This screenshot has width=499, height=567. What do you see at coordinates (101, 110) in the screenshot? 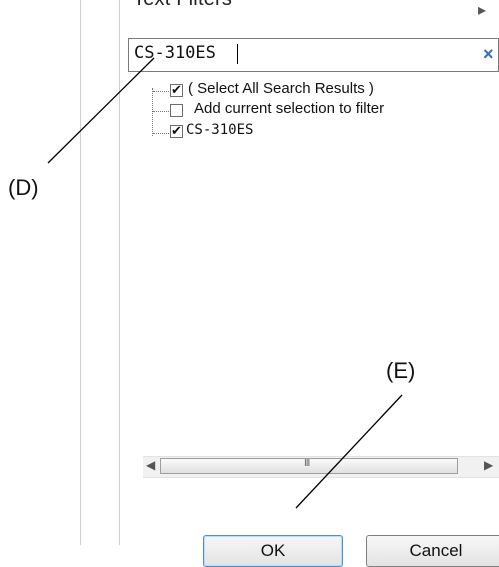
I see `callout-line-d` at bounding box center [101, 110].